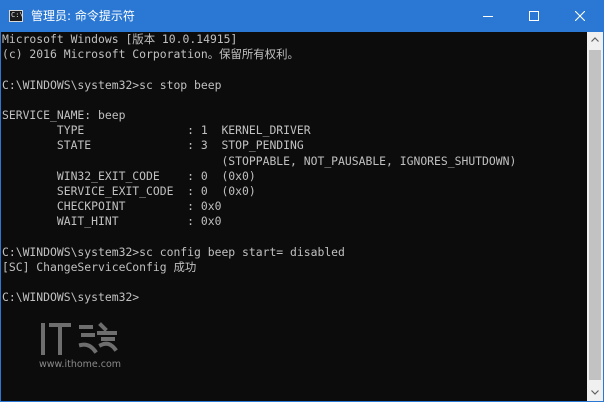  What do you see at coordinates (153, 145) in the screenshot?
I see `console-line: STATE : 3 STOP_PENDING` at bounding box center [153, 145].